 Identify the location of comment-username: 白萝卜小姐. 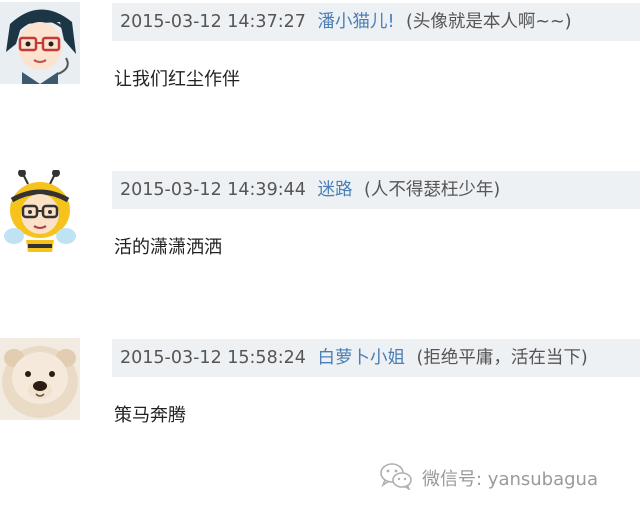
(361, 358).